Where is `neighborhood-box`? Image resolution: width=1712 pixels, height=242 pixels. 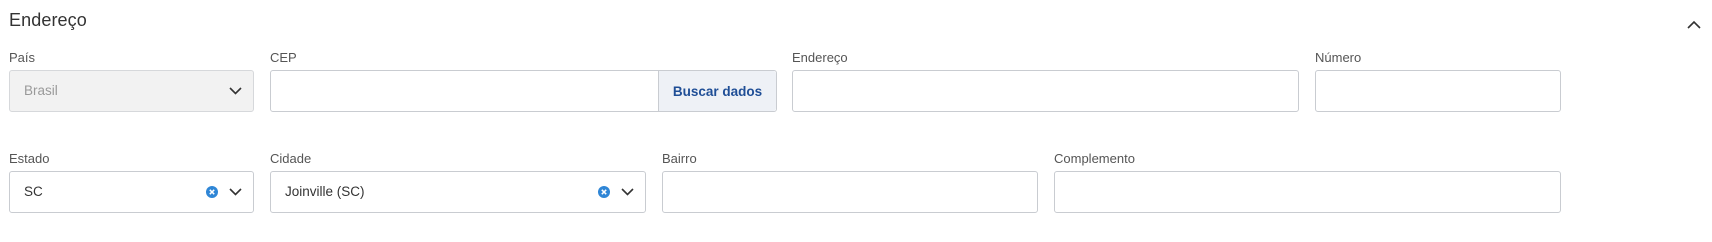
neighborhood-box is located at coordinates (850, 192).